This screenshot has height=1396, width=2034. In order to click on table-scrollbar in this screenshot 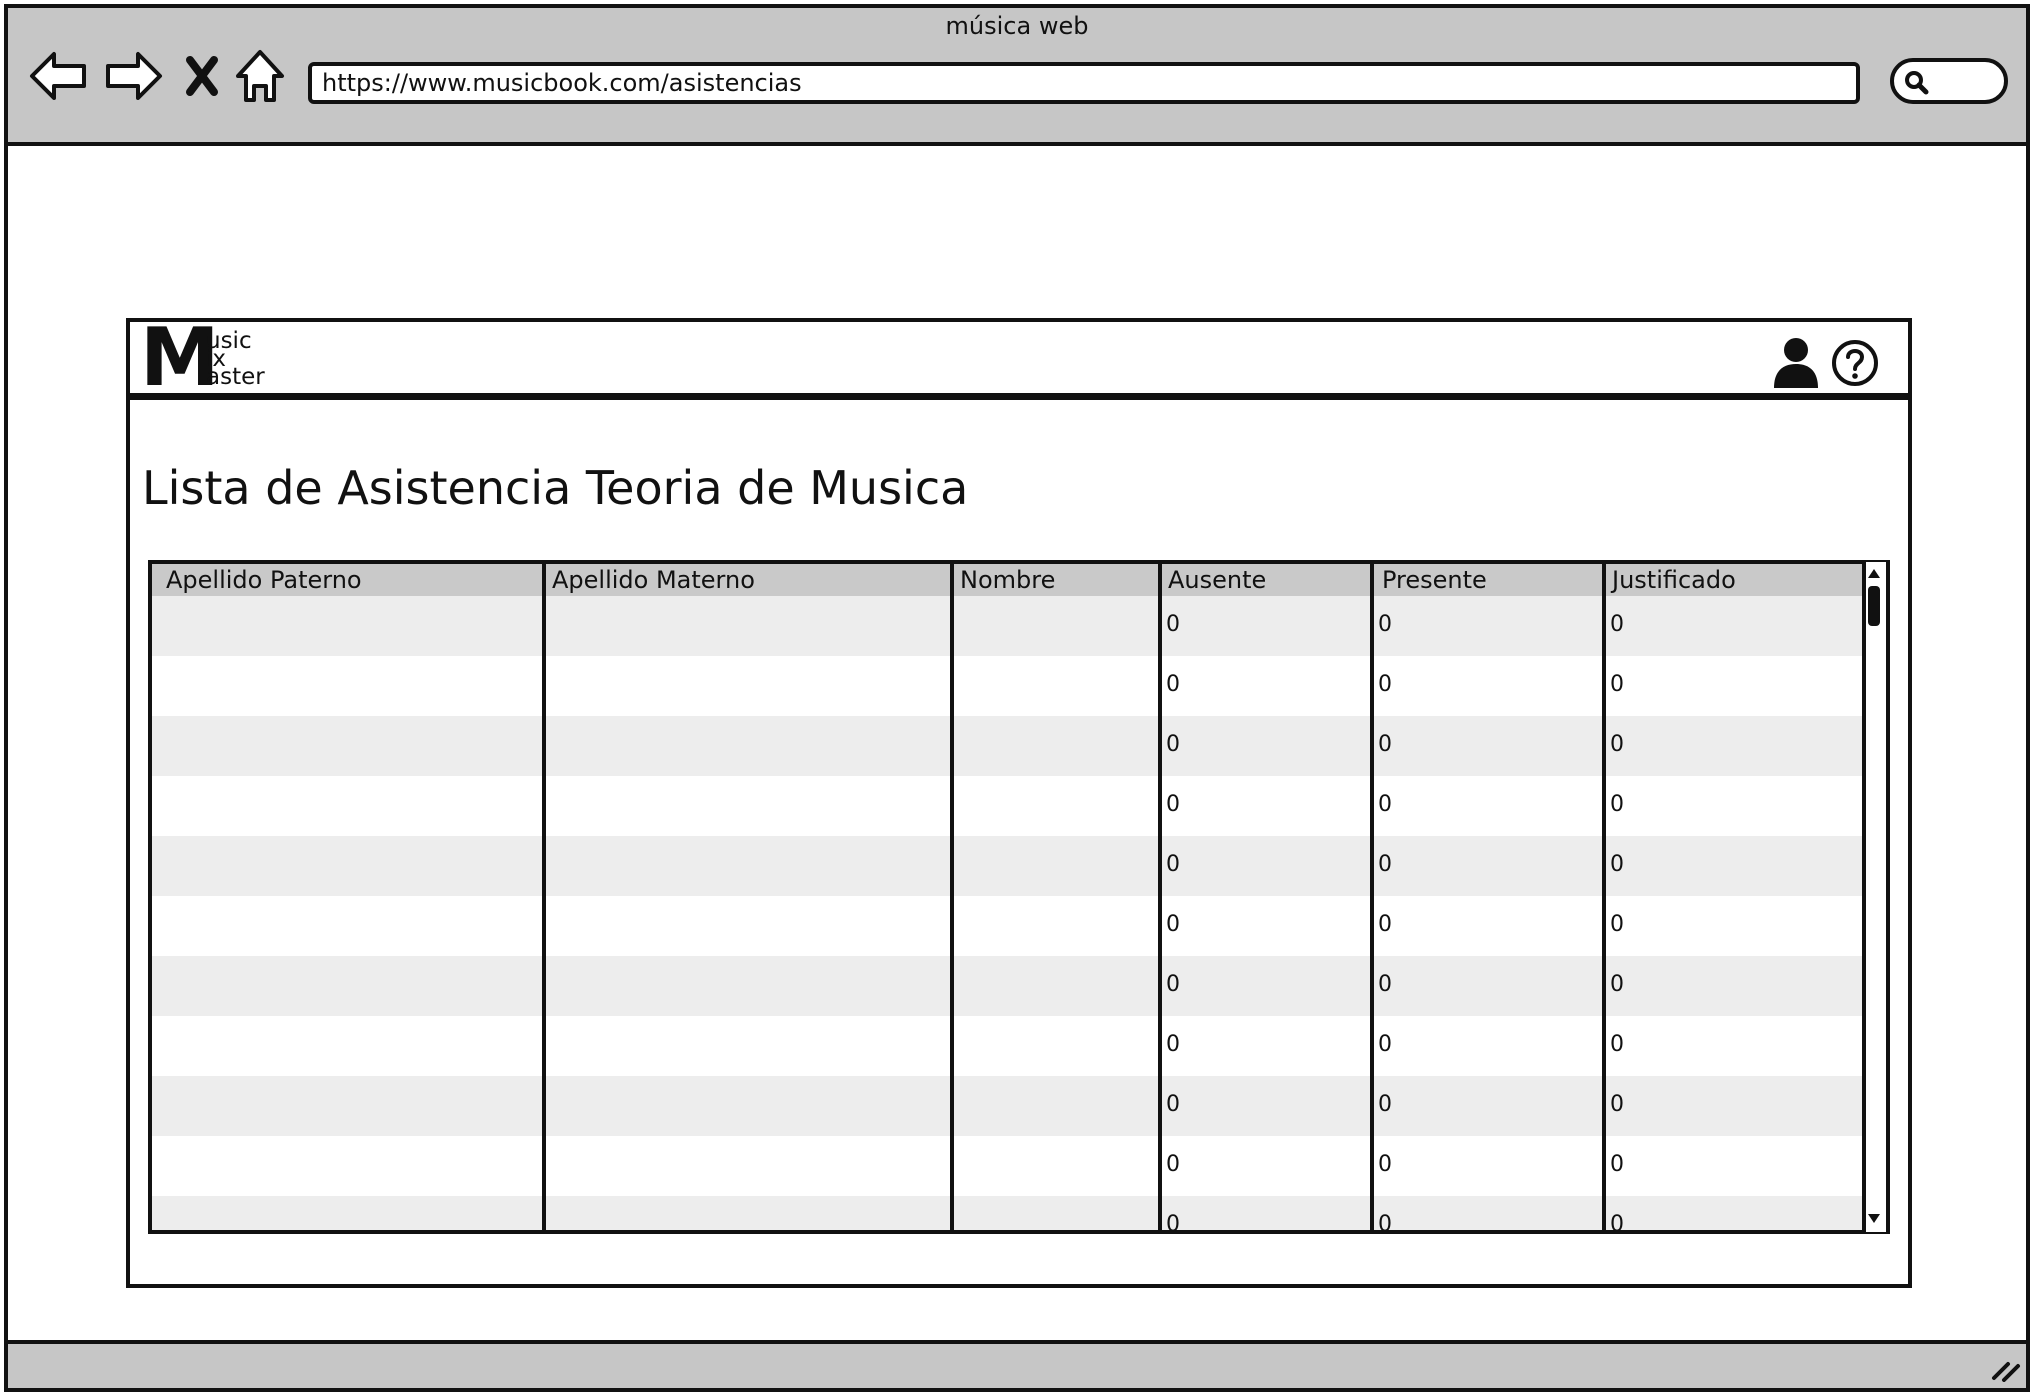, I will do `click(1874, 897)`.